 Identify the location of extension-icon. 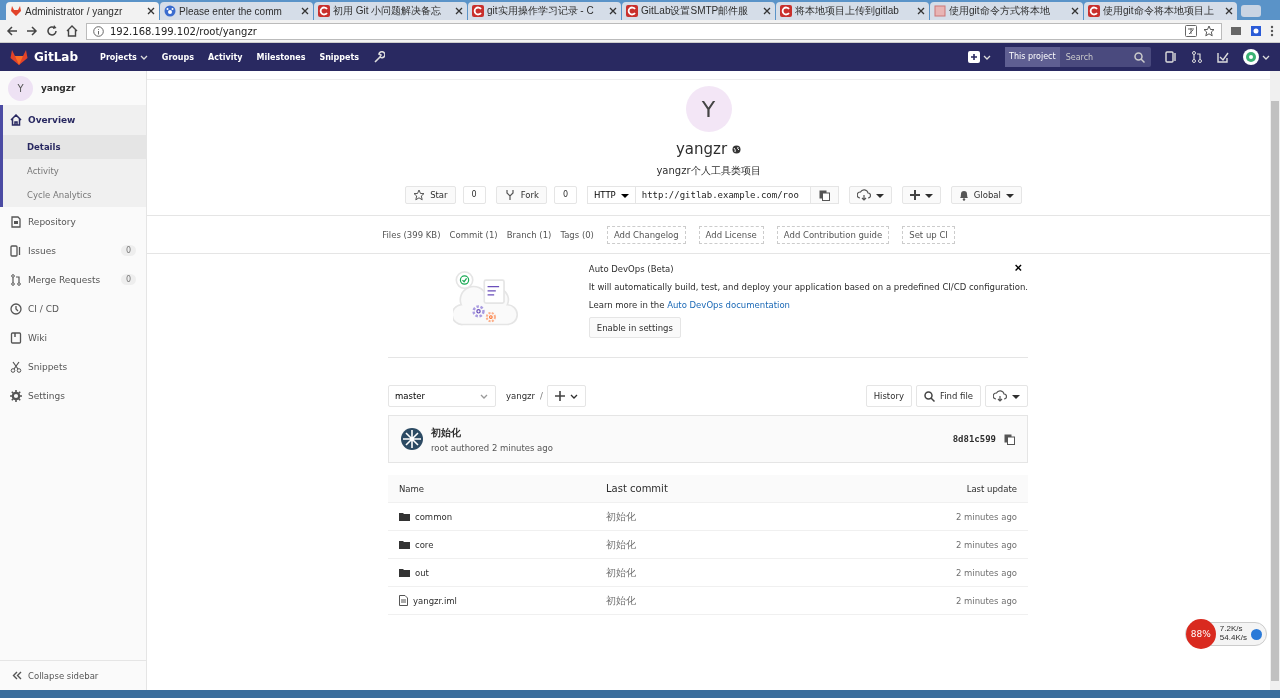
(1256, 31).